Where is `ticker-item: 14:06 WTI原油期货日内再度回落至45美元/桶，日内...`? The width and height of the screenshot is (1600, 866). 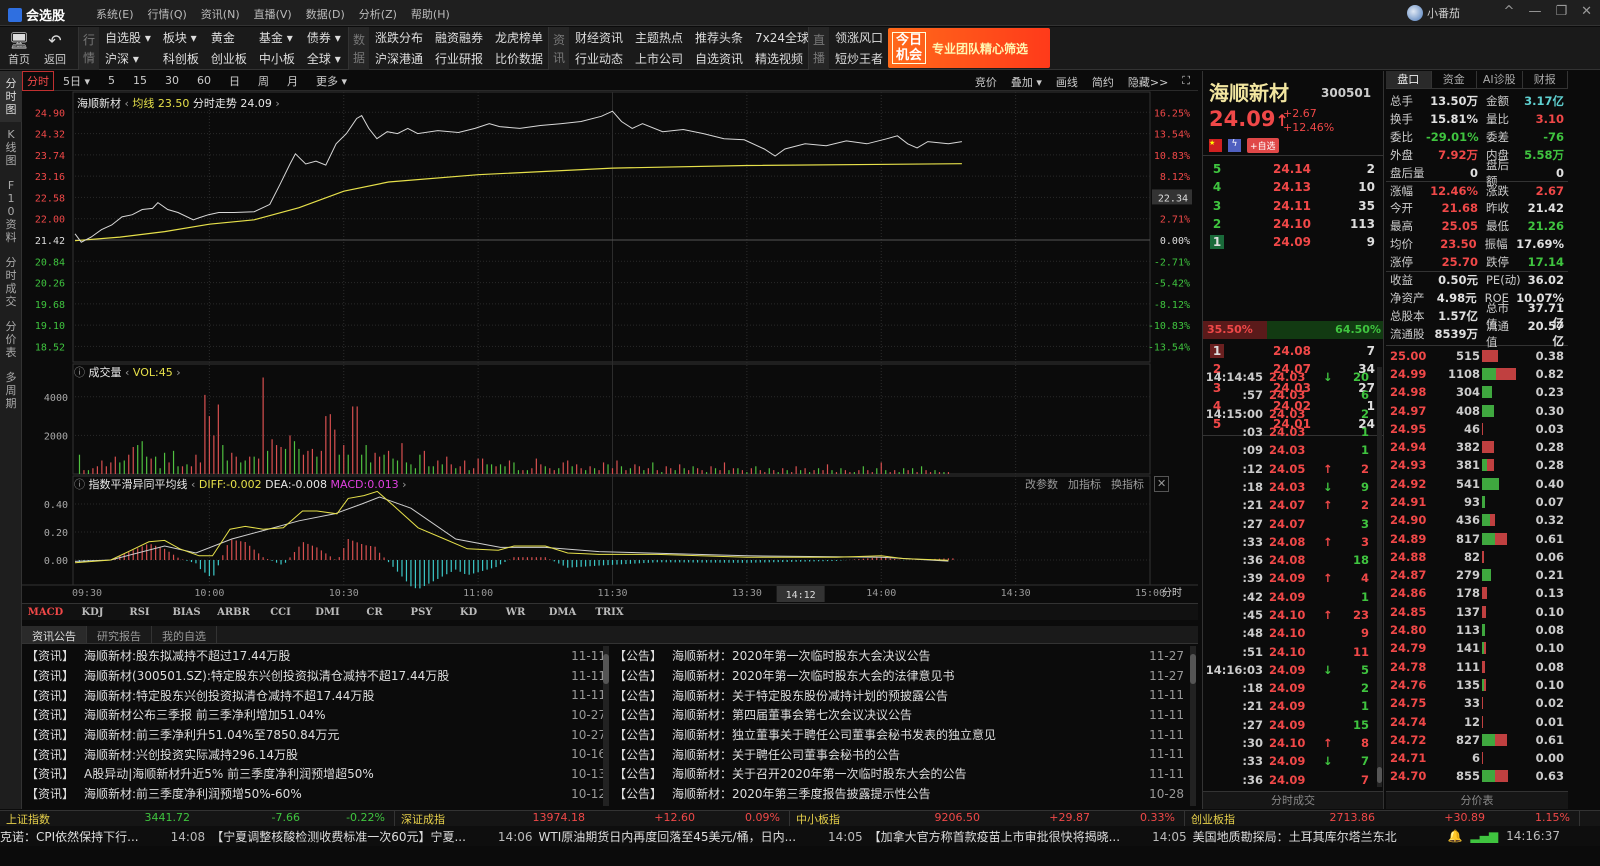 ticker-item: 14:06 WTI原油期货日内再度回落至45美元/桶，日内... is located at coordinates (663, 836).